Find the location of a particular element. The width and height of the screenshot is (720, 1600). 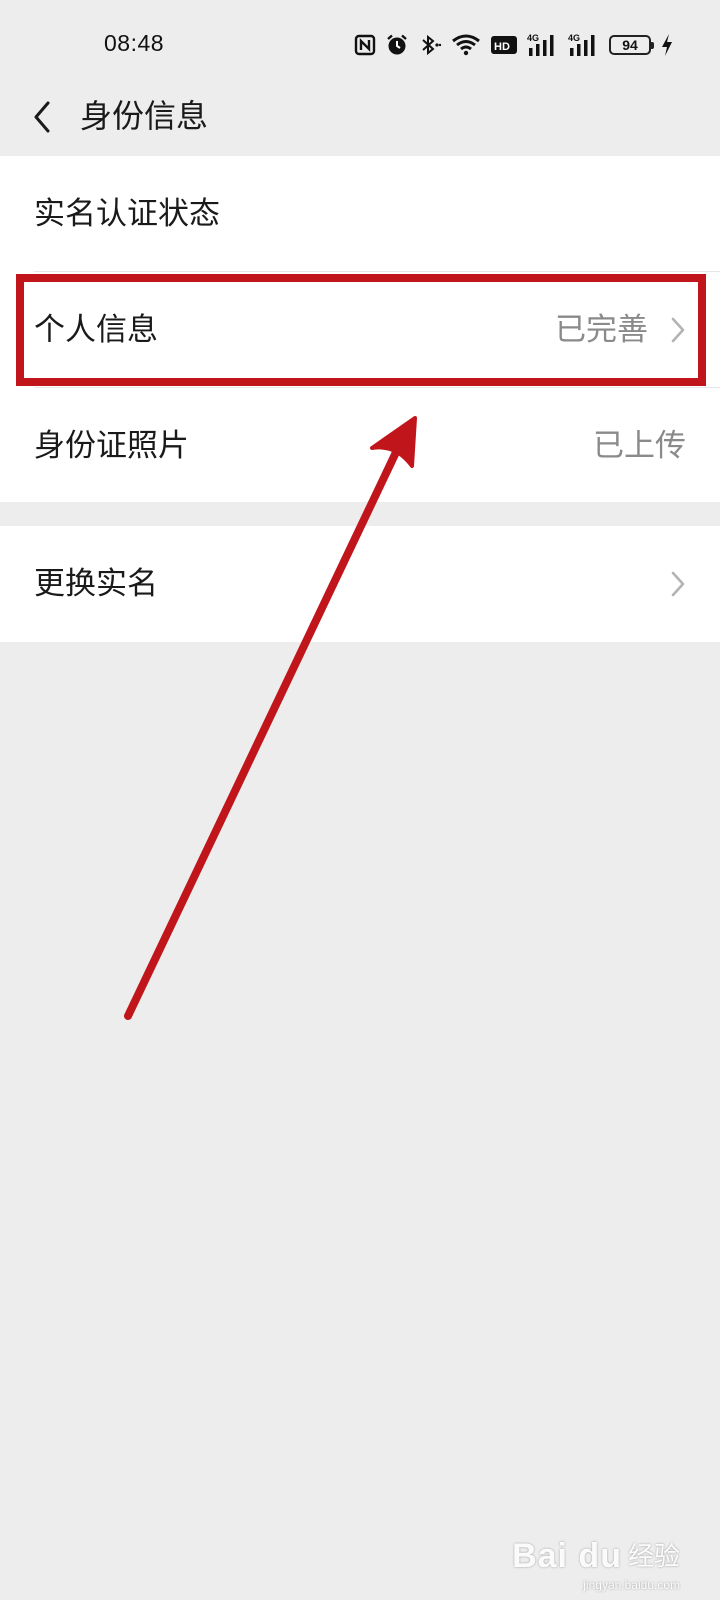

chevron-left-icon is located at coordinates (42, 117).